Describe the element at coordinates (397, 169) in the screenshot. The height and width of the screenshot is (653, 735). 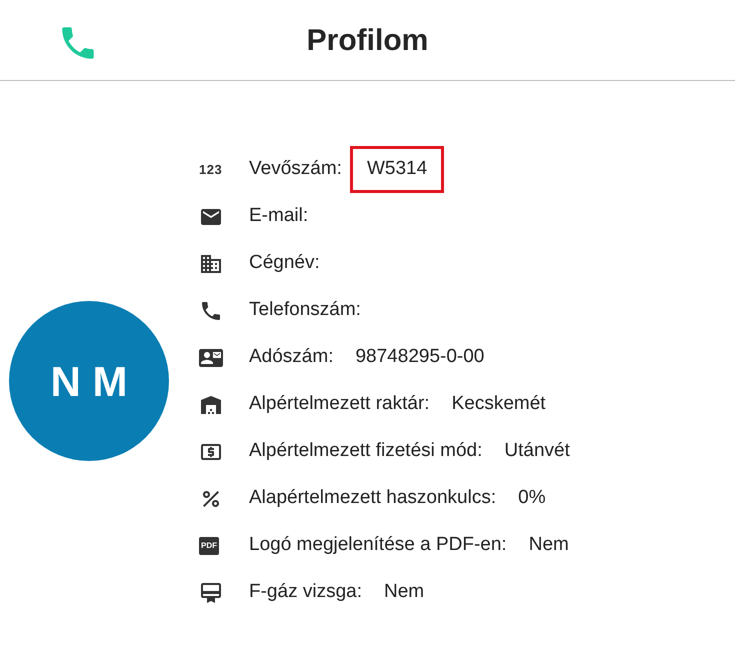
I see `field-value: W5314` at that location.